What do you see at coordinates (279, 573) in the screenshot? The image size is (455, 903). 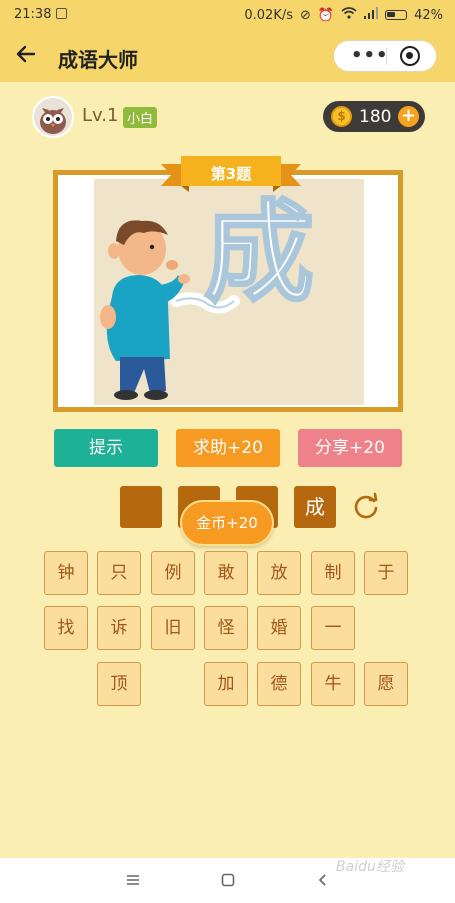 I see `char-key: 放` at bounding box center [279, 573].